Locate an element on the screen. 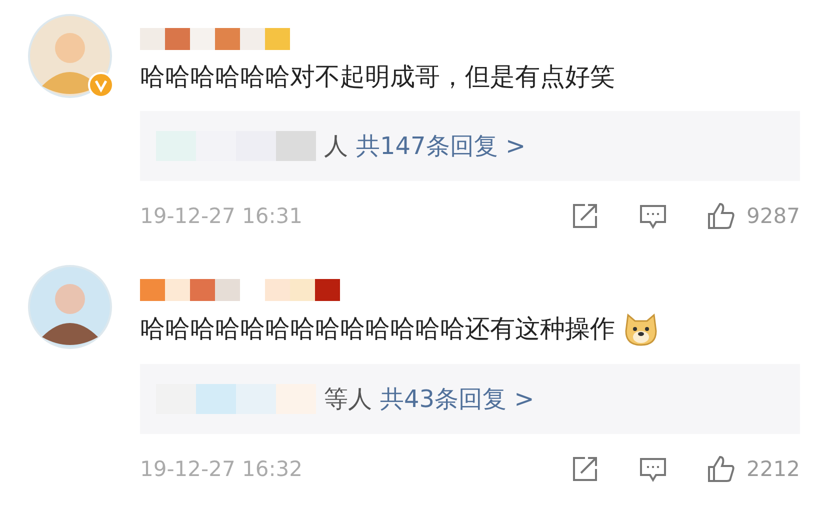 This screenshot has height=507, width=828. view-replies-link: 共43条回复 > is located at coordinates (457, 399).